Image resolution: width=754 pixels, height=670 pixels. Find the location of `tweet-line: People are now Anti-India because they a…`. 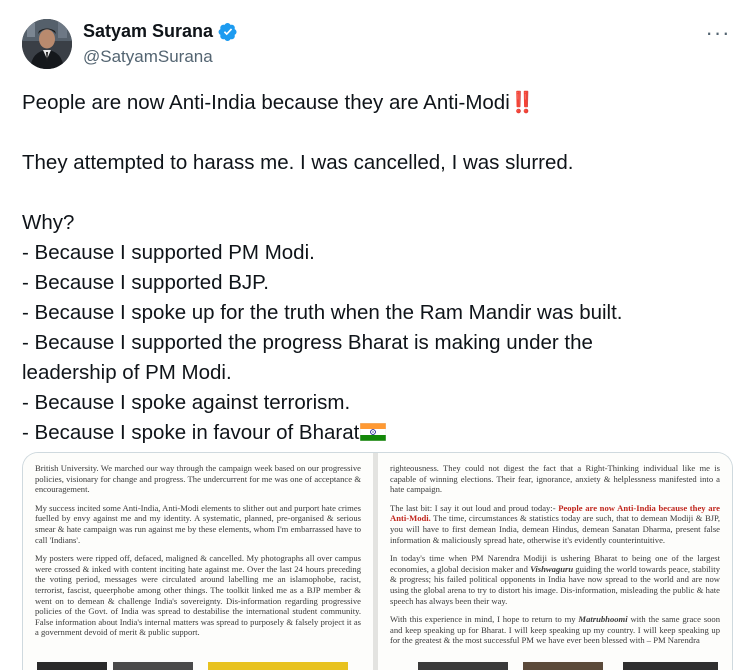

tweet-line: People are now Anti-India because they a… is located at coordinates (279, 102).